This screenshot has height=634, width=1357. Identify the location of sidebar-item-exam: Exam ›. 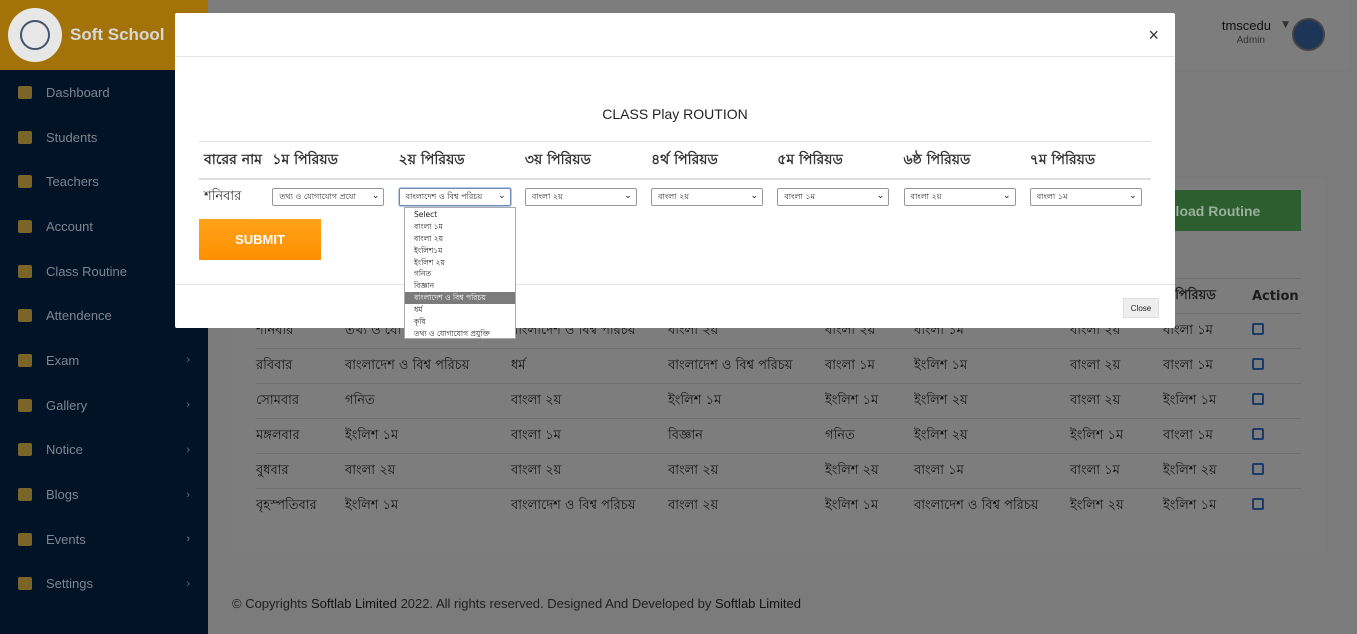
(104, 360).